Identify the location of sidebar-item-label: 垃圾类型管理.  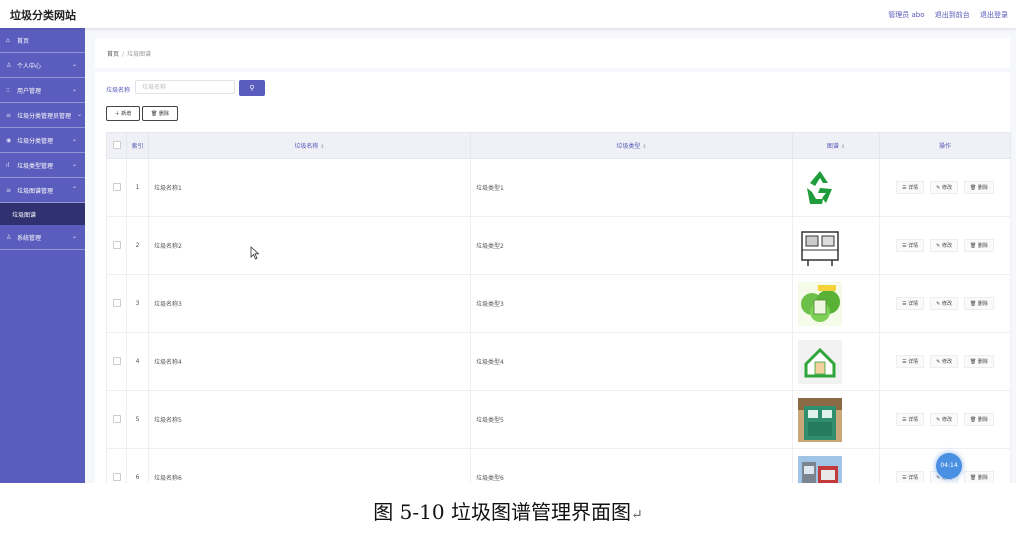
(35, 166).